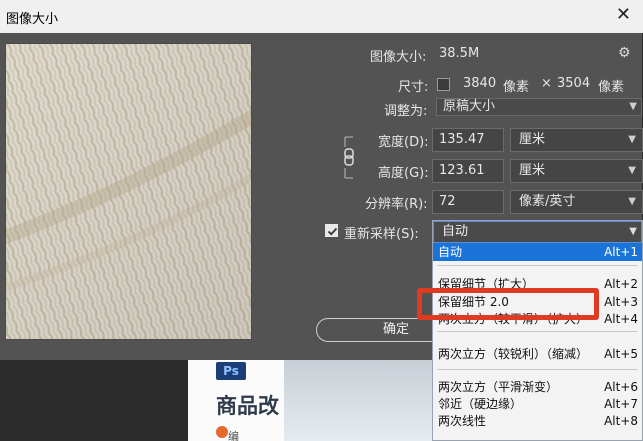 The height and width of the screenshot is (441, 643). What do you see at coordinates (381, 234) in the screenshot?
I see `resample-label: 重新采样(S):` at bounding box center [381, 234].